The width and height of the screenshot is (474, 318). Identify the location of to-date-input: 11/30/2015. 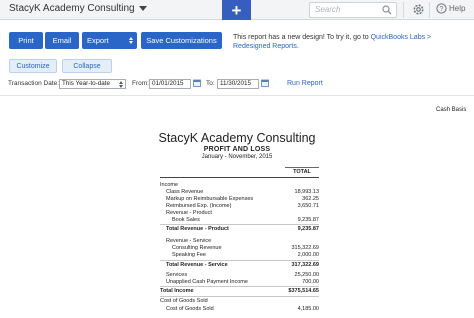
(238, 84).